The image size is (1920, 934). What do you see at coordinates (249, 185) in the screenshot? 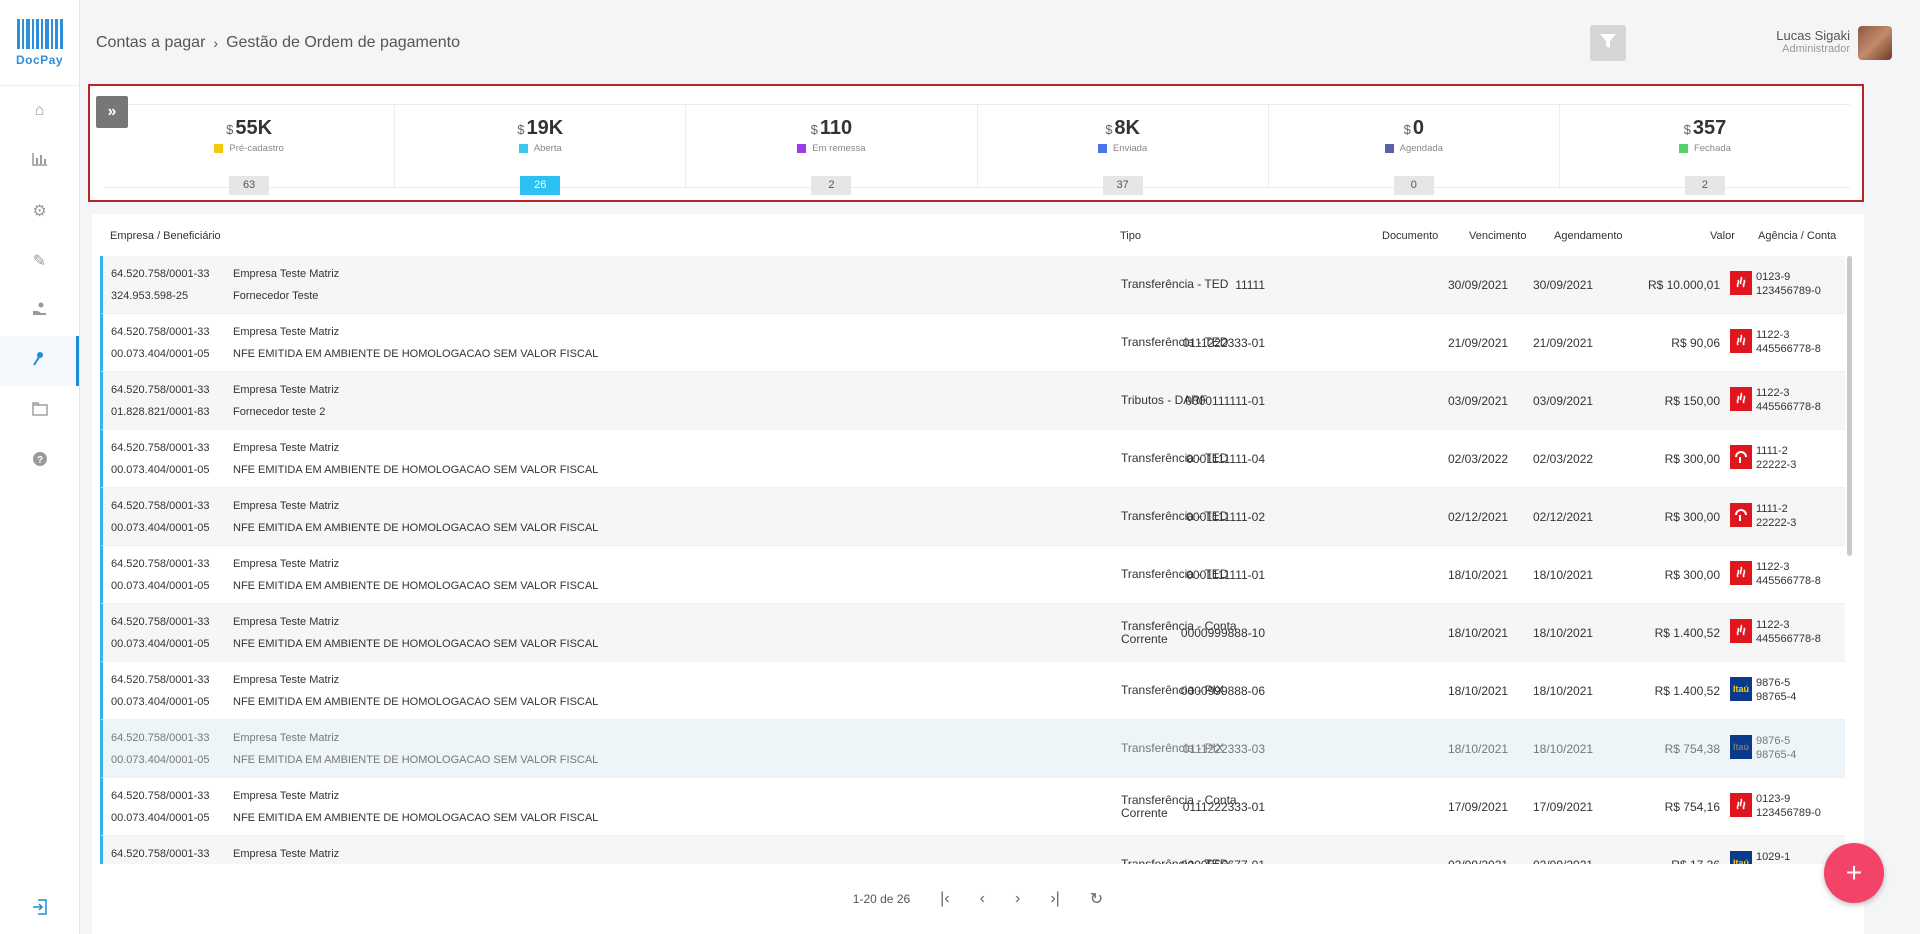
I see `status-count-badge: 63` at bounding box center [249, 185].